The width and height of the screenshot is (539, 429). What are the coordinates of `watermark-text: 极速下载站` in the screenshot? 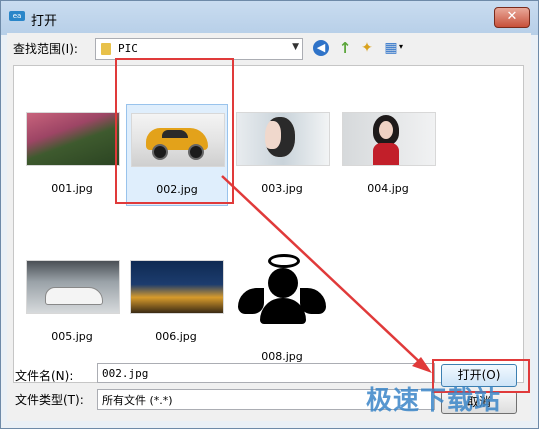 It's located at (434, 401).